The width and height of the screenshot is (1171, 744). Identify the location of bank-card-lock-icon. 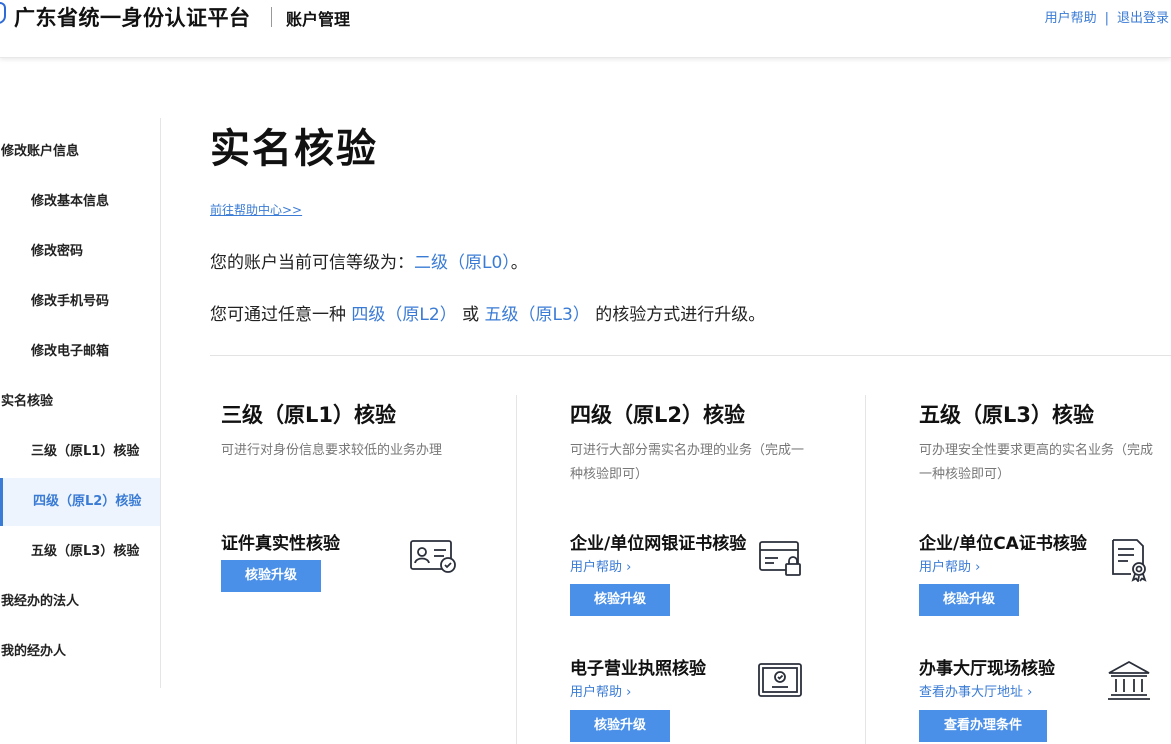
(781, 559).